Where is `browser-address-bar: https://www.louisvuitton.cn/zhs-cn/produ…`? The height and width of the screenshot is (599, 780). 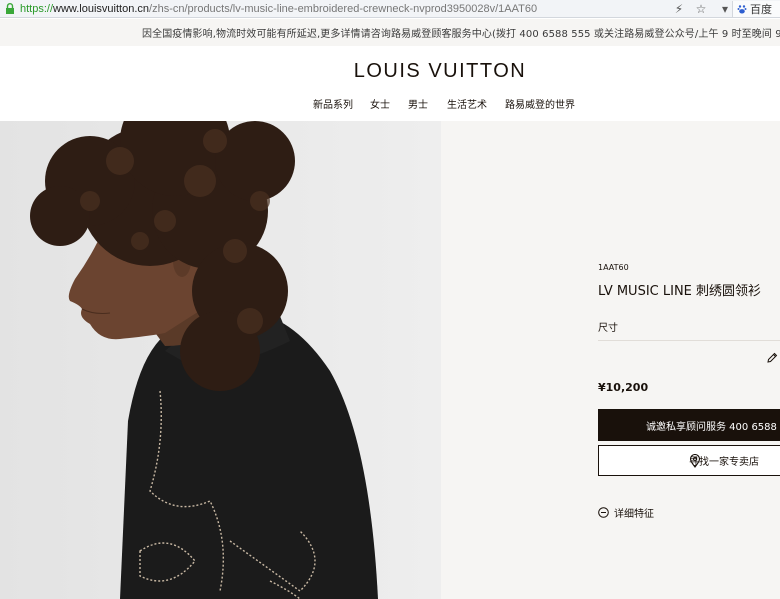
browser-address-bar: https://www.louisvuitton.cn/zhs-cn/produ… is located at coordinates (390, 9).